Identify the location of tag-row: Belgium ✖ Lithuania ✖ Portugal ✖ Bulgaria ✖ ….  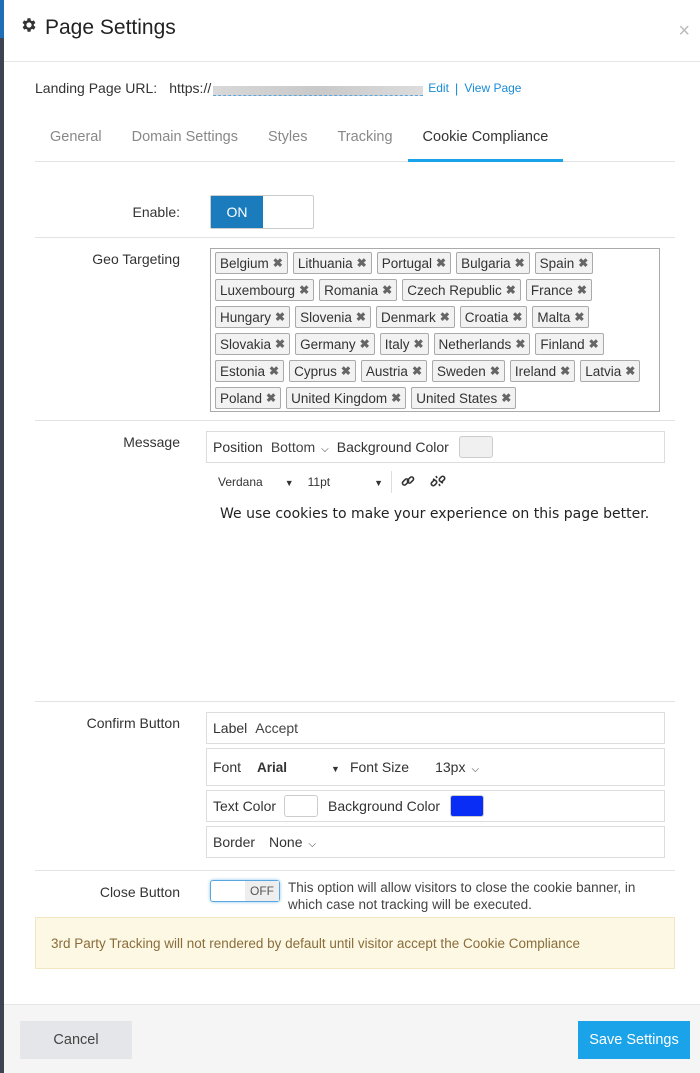
(435, 263).